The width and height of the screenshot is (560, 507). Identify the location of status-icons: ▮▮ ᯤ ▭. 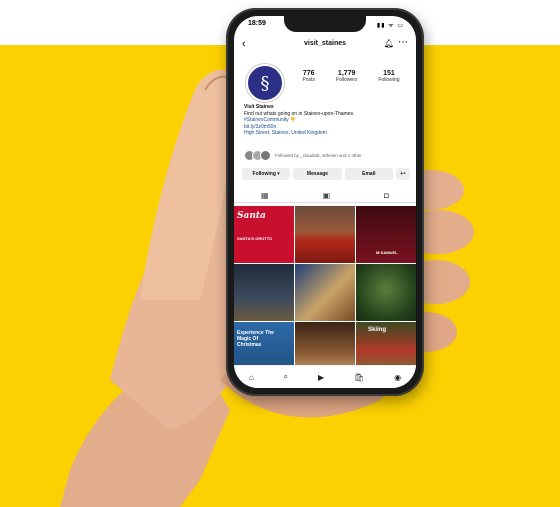
(390, 26).